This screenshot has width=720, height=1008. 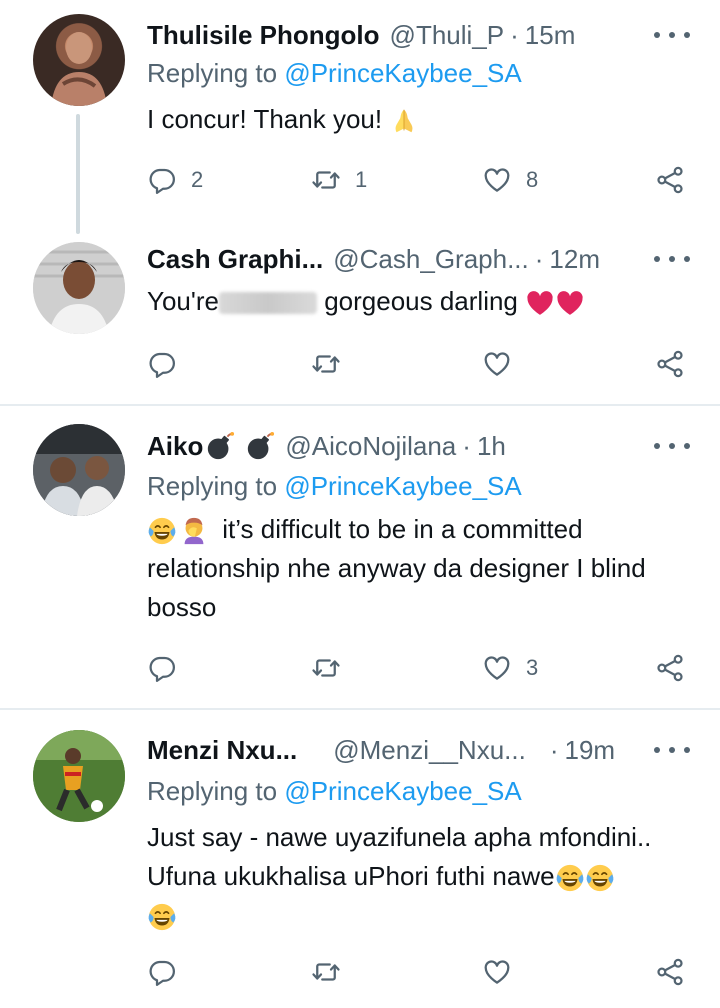 What do you see at coordinates (267, 303) in the screenshot?
I see `censored-word` at bounding box center [267, 303].